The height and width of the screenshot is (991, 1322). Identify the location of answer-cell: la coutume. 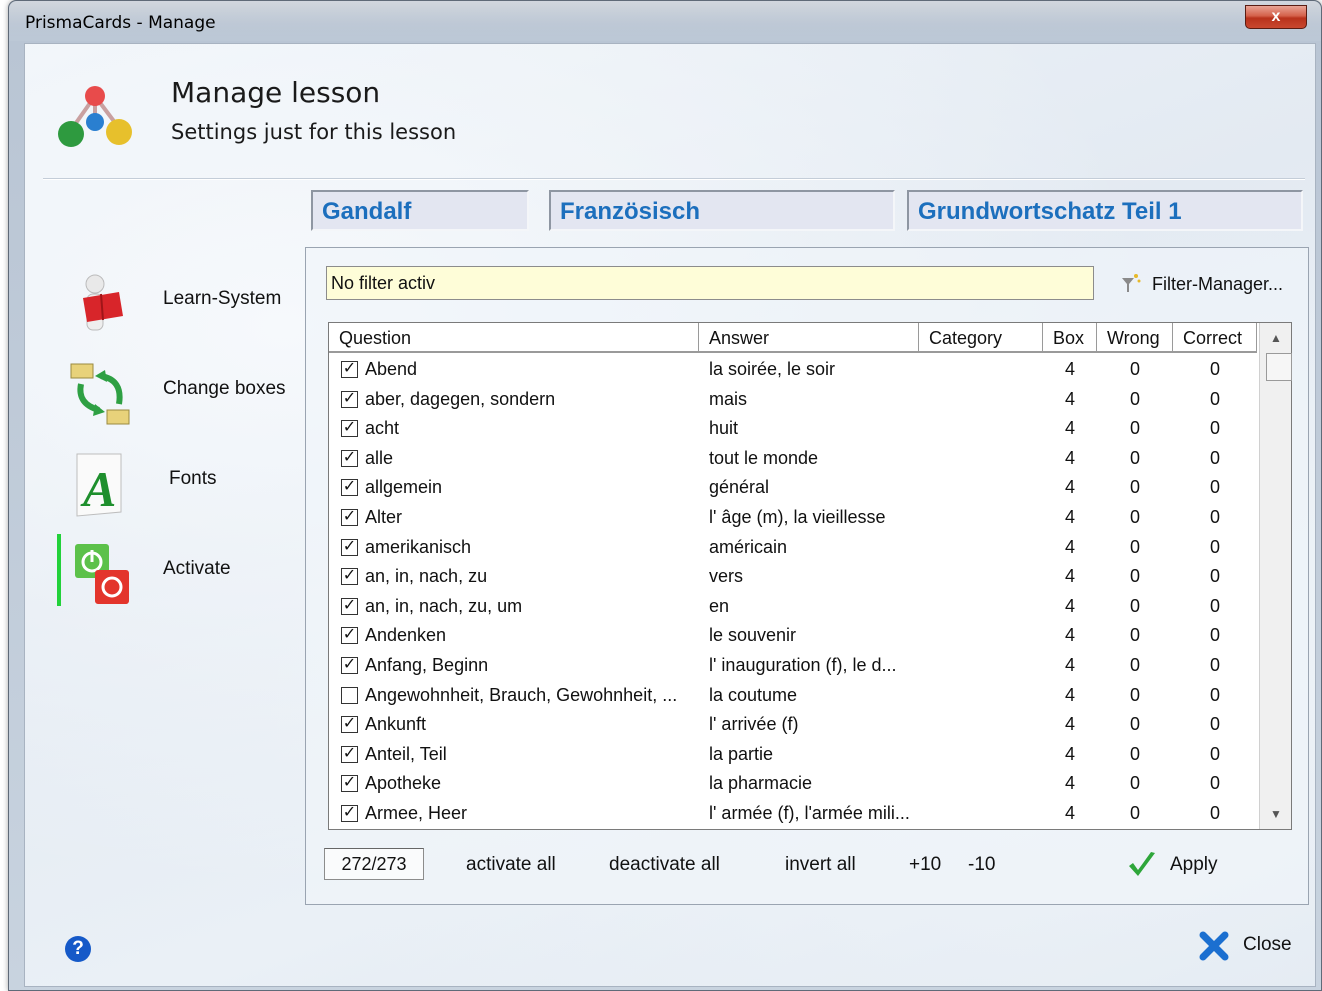
(753, 694).